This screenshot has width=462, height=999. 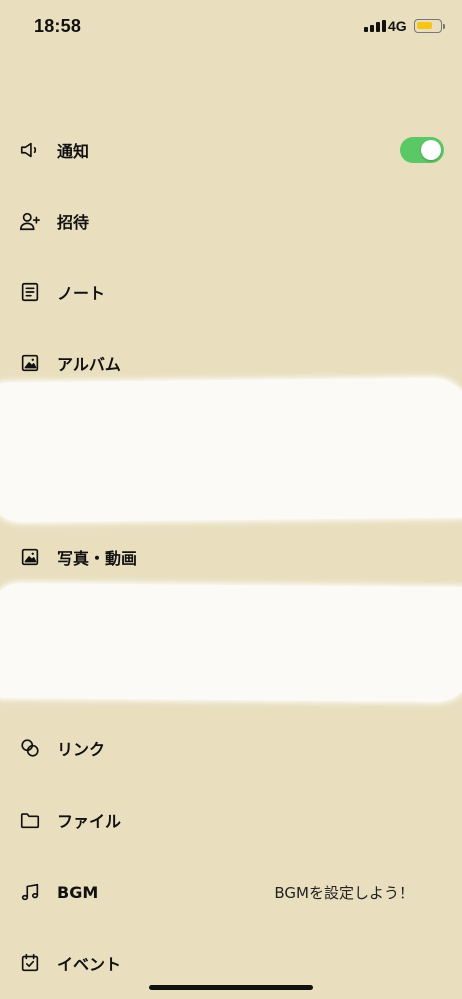 I want to click on menu-item-file: ファイル, so click(x=231, y=820).